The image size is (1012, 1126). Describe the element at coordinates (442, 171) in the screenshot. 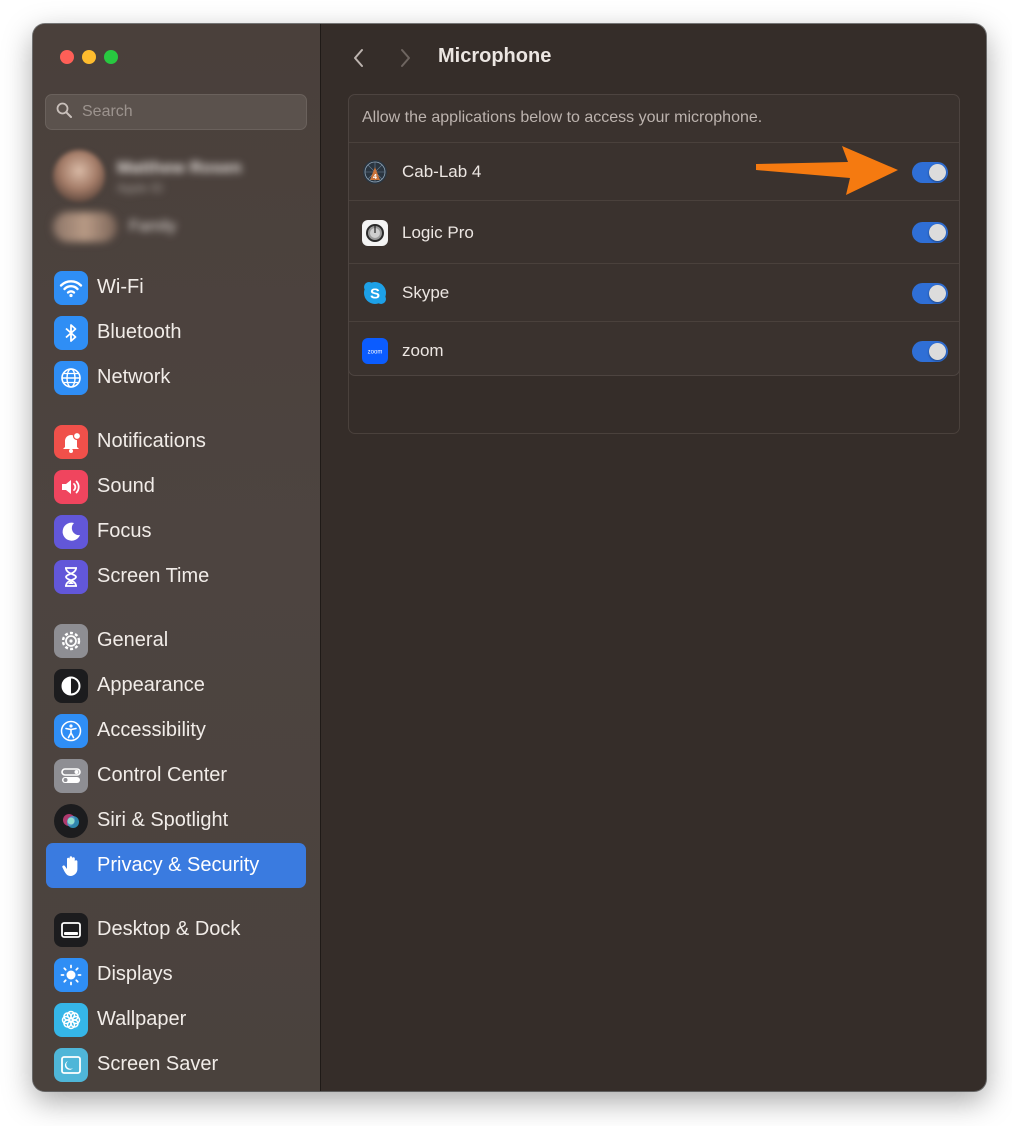

I see `app-name: Cab-Lab 4` at that location.